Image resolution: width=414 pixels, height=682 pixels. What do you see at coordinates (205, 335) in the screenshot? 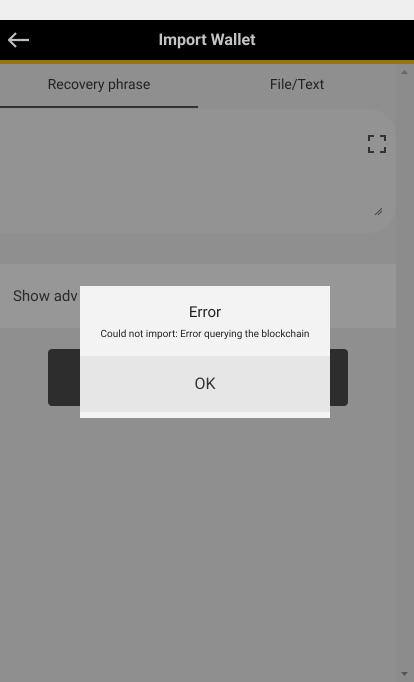
I see `dialog-message: Could not import: Error querying the blockchain` at bounding box center [205, 335].